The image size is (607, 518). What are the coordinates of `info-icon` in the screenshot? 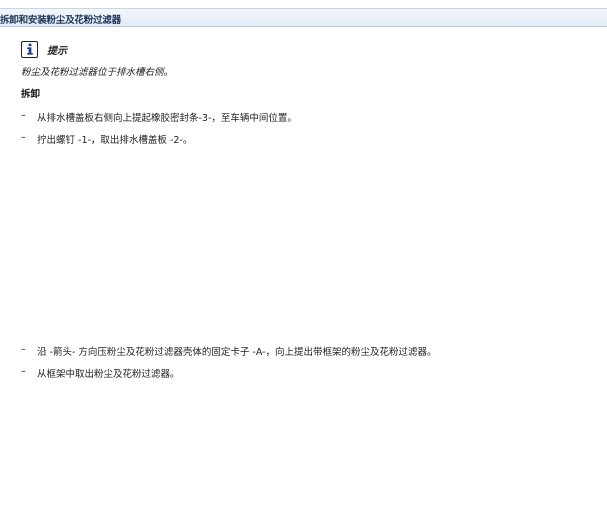 It's located at (29, 49).